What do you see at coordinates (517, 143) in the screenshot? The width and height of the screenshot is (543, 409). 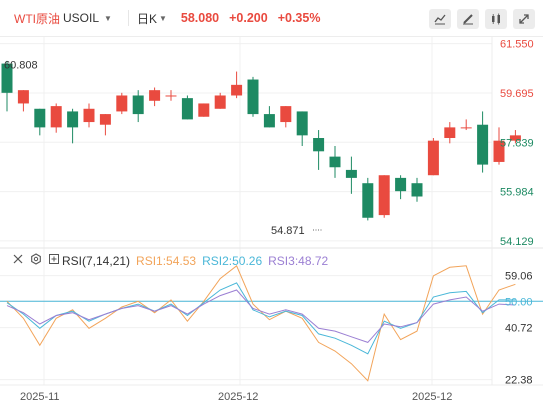 I see `price-axis-tick: 57.839` at bounding box center [517, 143].